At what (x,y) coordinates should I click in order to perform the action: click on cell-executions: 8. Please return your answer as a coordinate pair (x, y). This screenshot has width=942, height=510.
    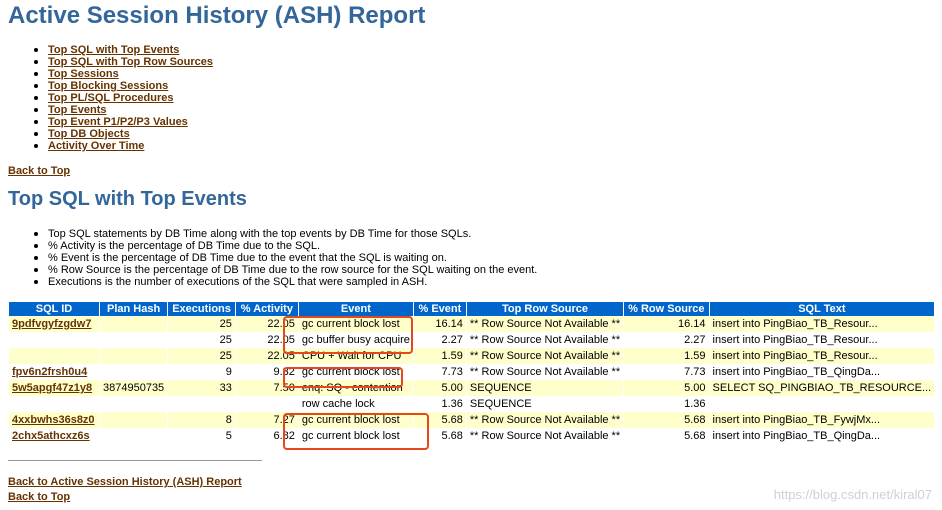
    Looking at the image, I should click on (201, 420).